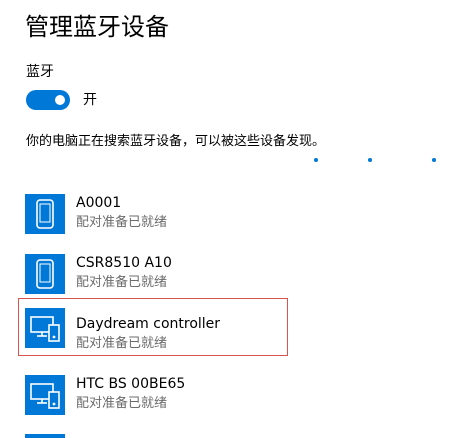 Image resolution: width=469 pixels, height=438 pixels. I want to click on device-item-daydream-controller: Daydream controller 配对准备已就绪, so click(153, 327).